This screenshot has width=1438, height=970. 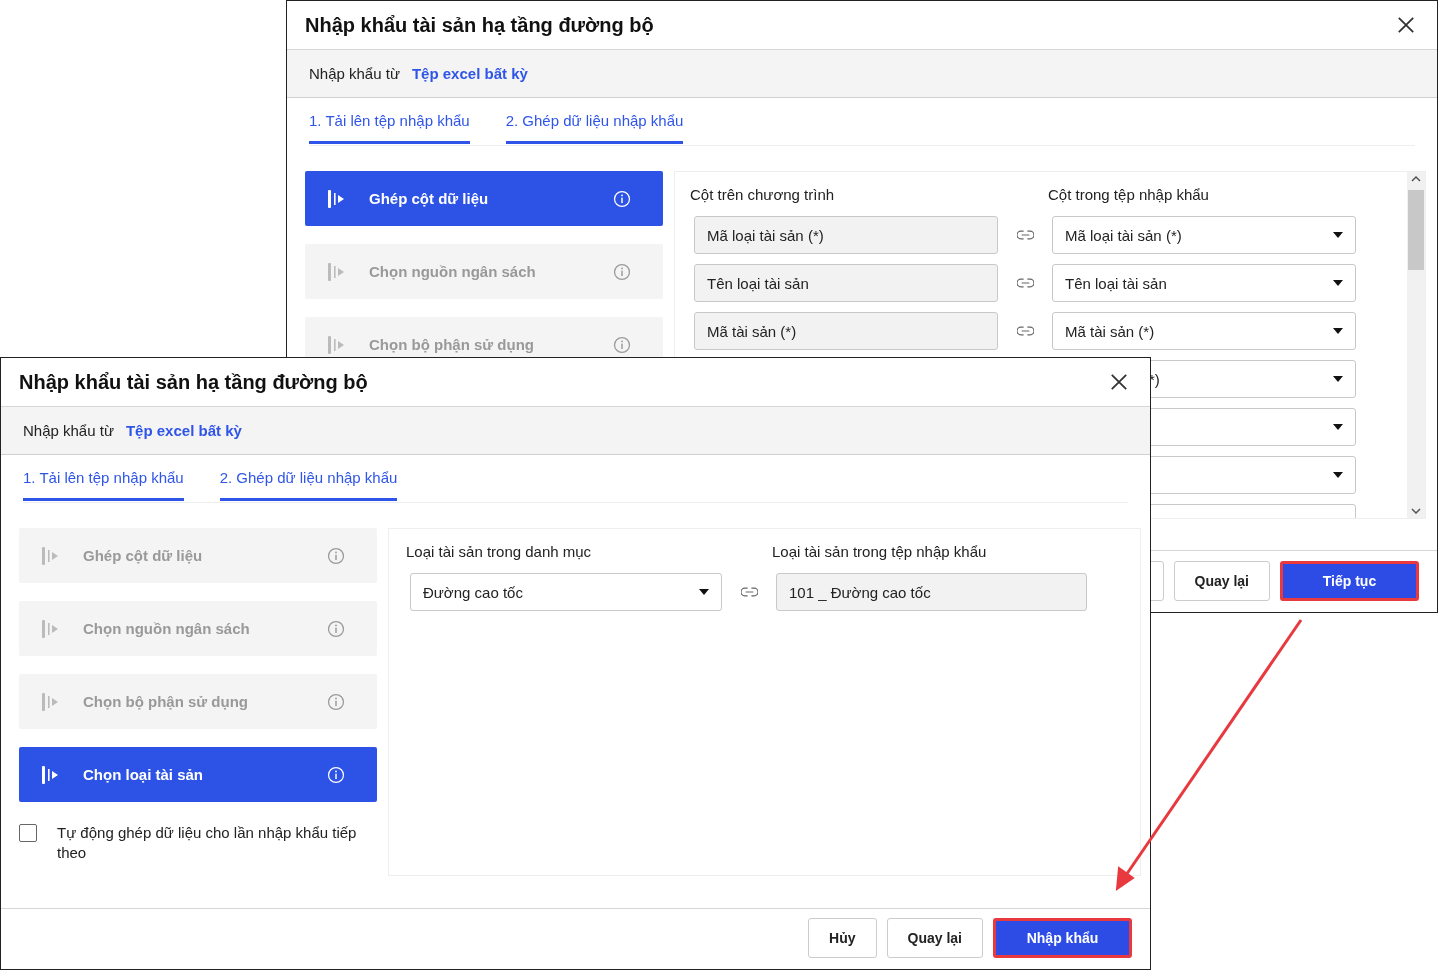 What do you see at coordinates (1204, 331) in the screenshot?
I see `dropdown-field: Mã tài sản (*)` at bounding box center [1204, 331].